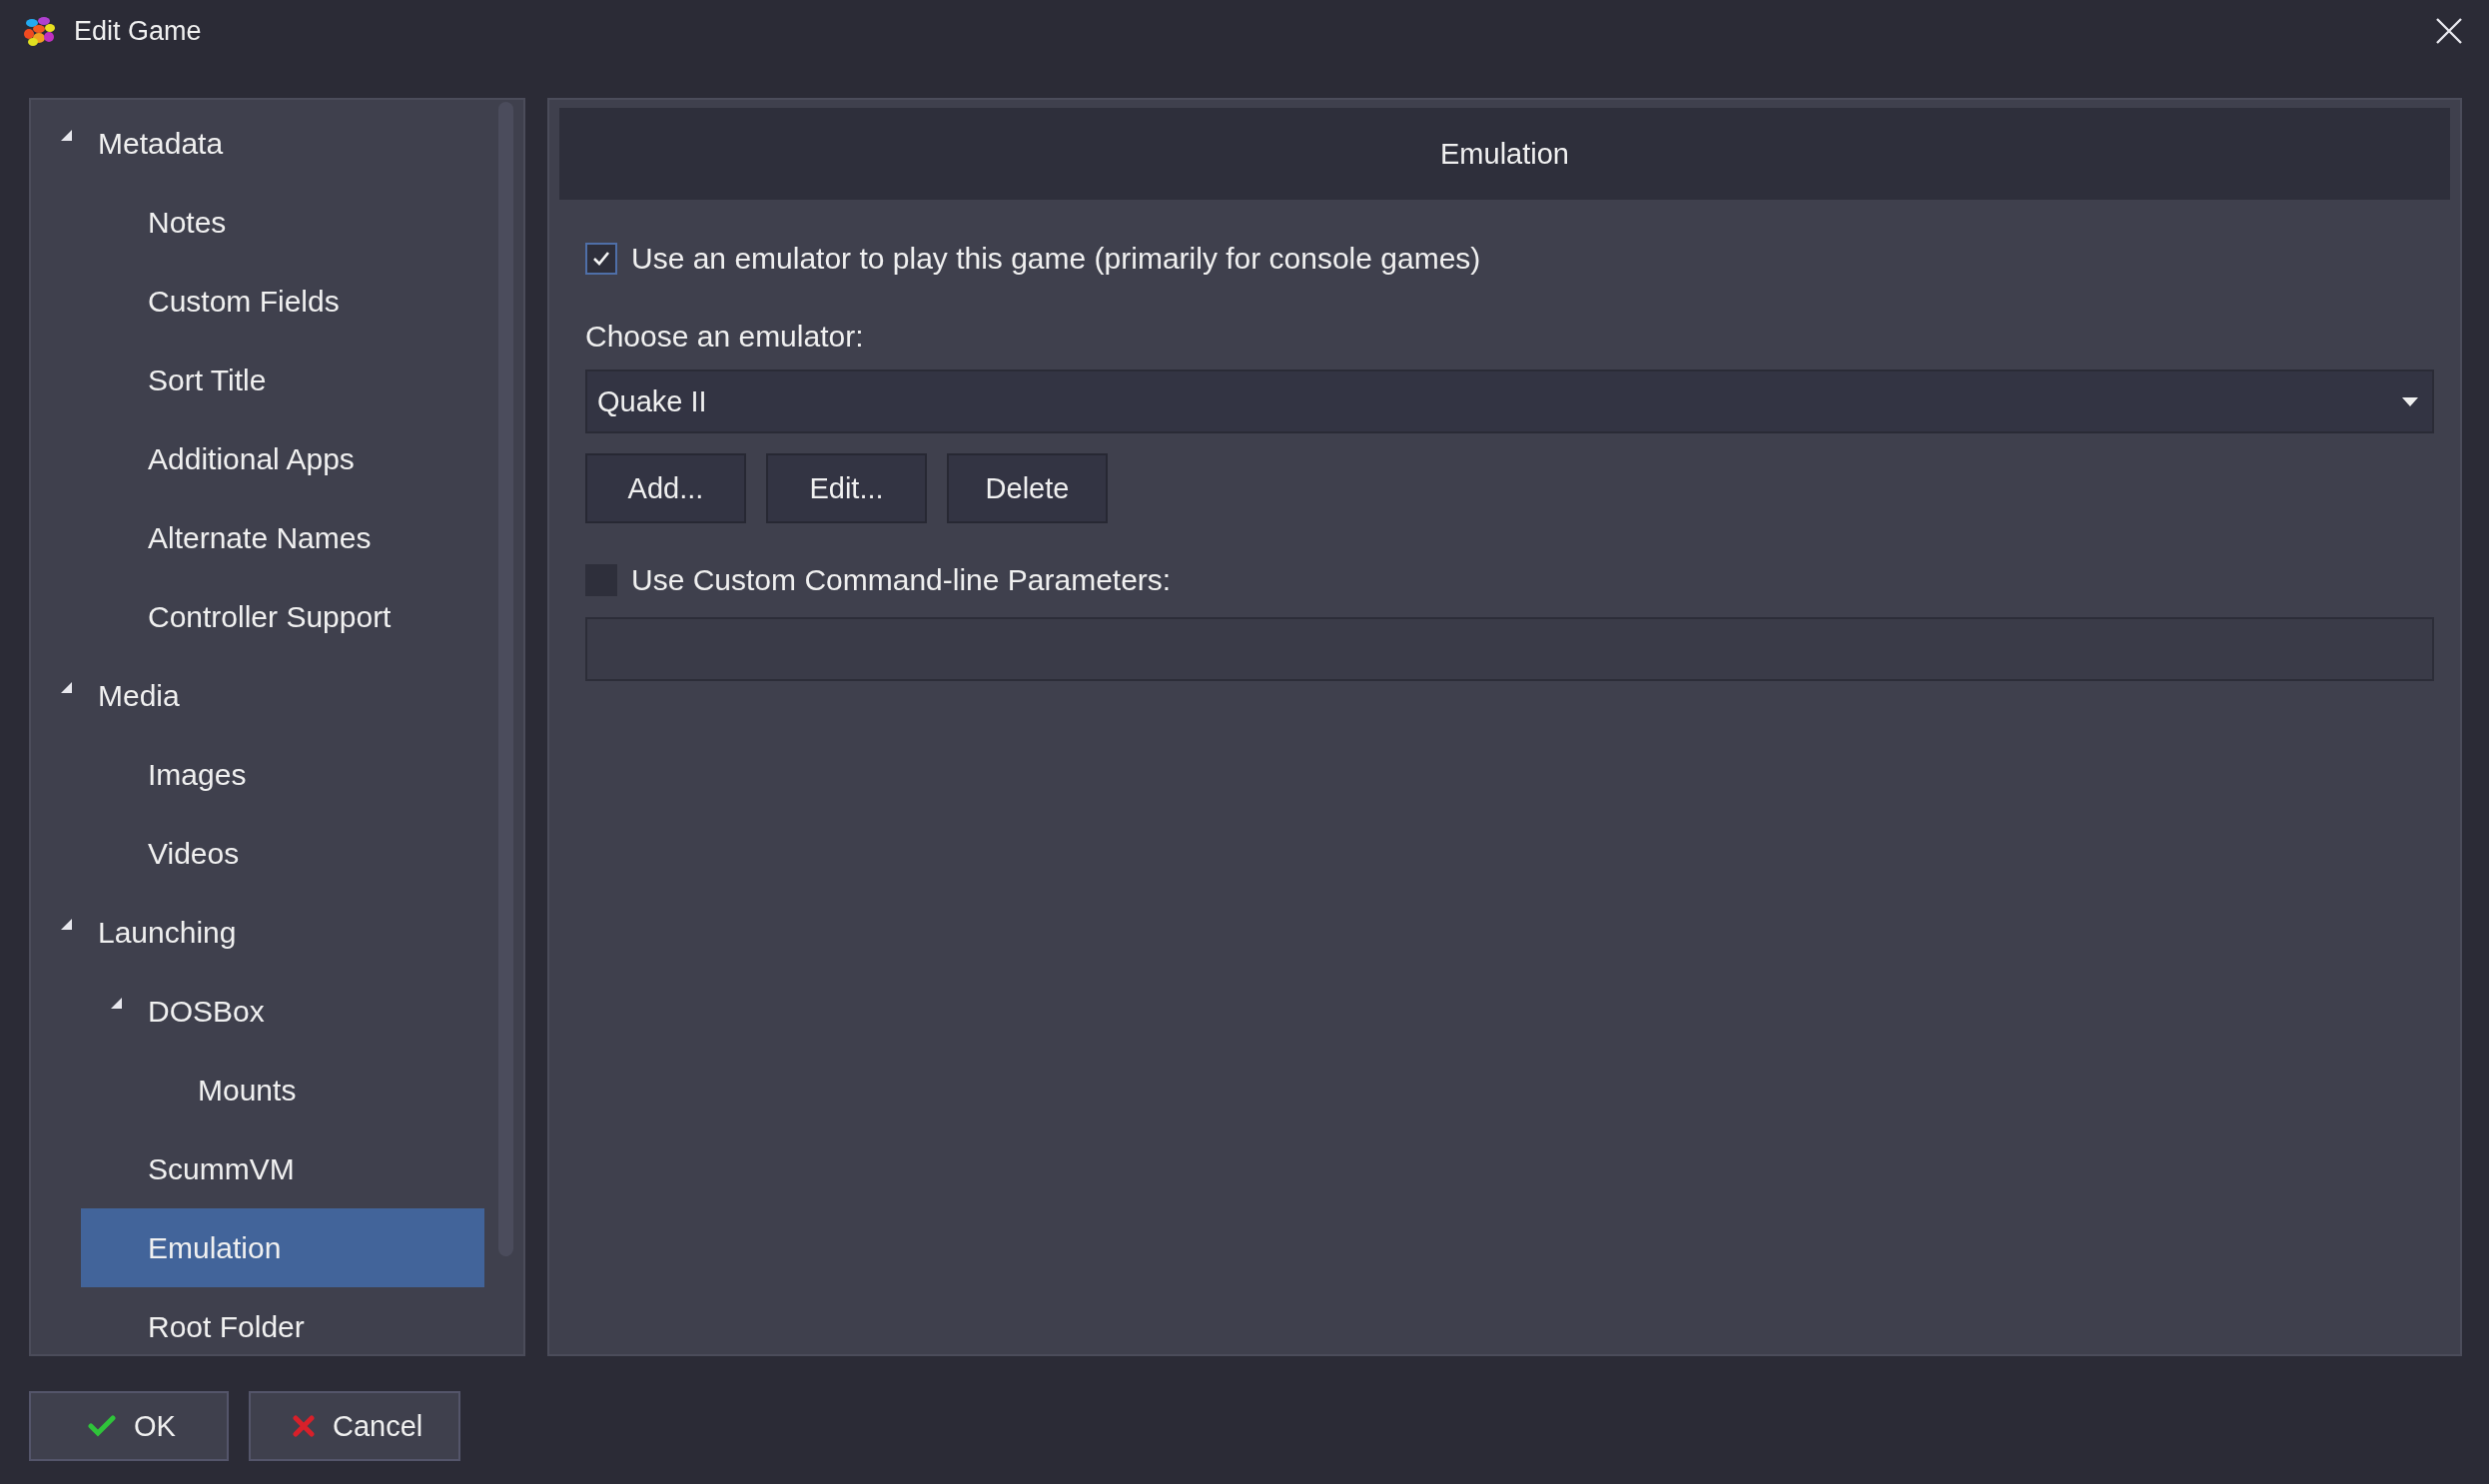 The width and height of the screenshot is (2489, 1484). Describe the element at coordinates (234, 1321) in the screenshot. I see `tree-item: Root Folder` at that location.